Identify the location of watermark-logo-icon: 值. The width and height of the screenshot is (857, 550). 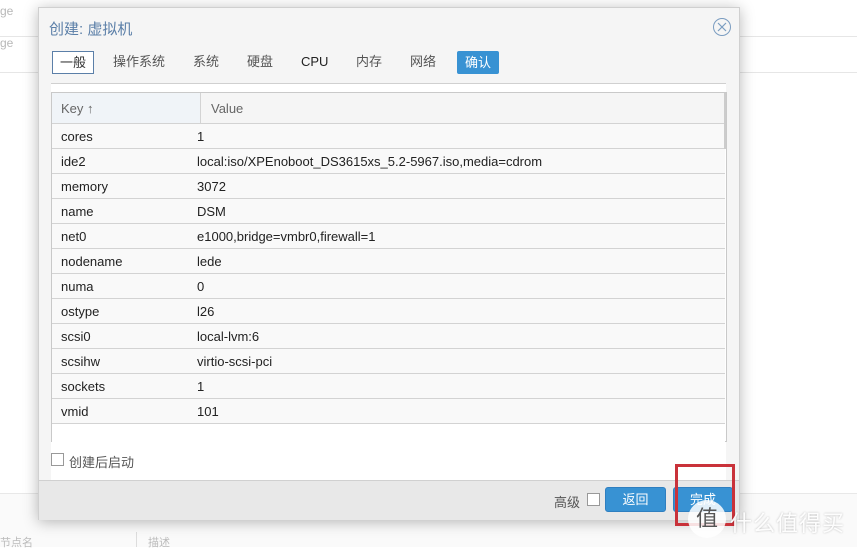
(707, 519).